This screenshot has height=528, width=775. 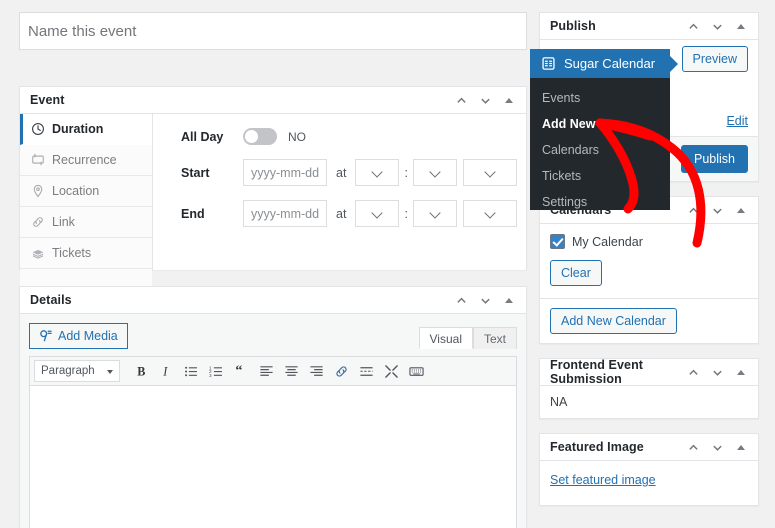 I want to click on event-tab-recurrence: Recurrence, so click(x=86, y=160).